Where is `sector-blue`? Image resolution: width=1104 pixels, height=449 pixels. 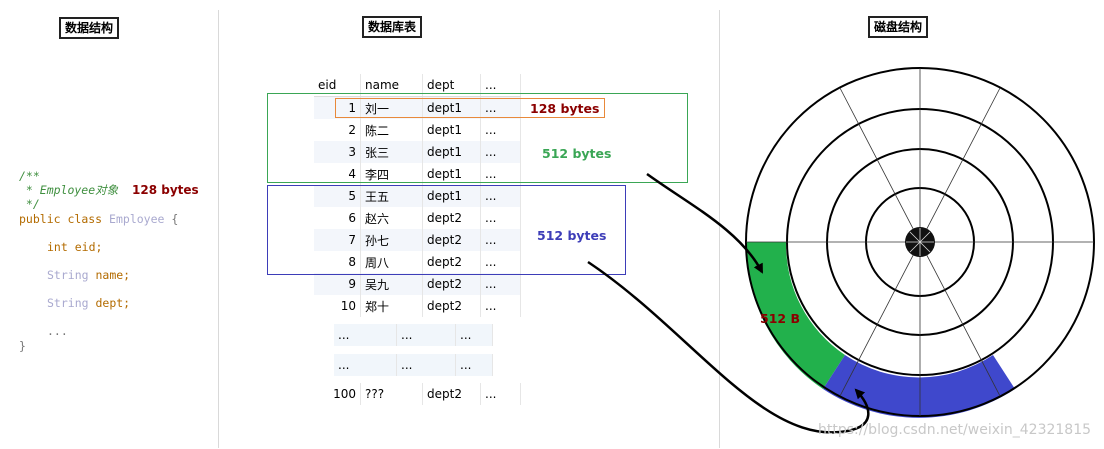 sector-blue is located at coordinates (919, 386).